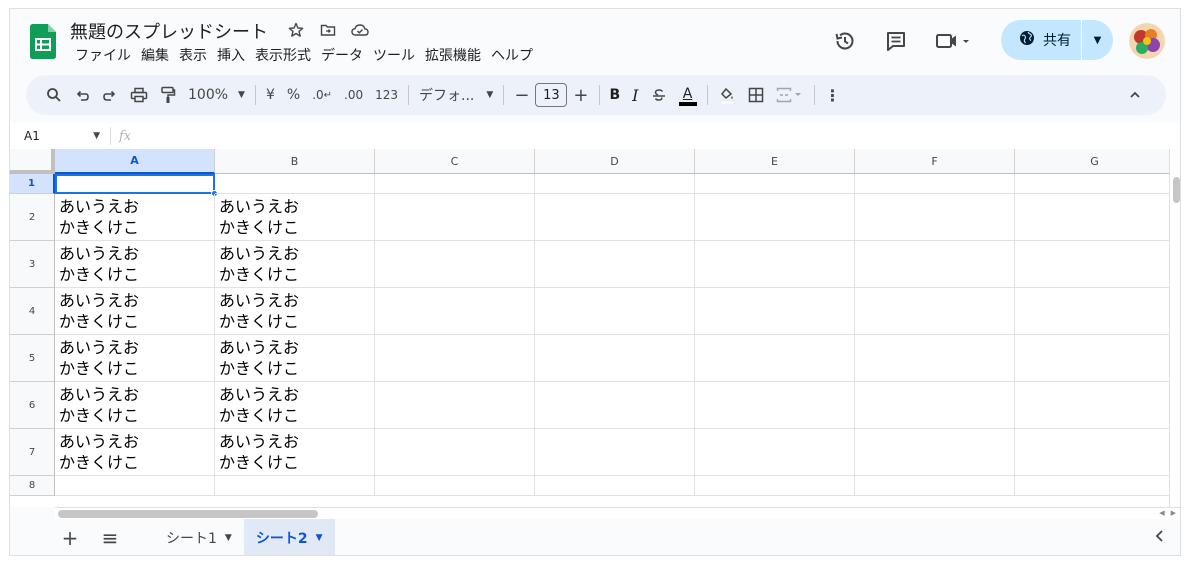  Describe the element at coordinates (295, 405) in the screenshot. I see `cell-b6: あいうえお かきくけこ` at that location.